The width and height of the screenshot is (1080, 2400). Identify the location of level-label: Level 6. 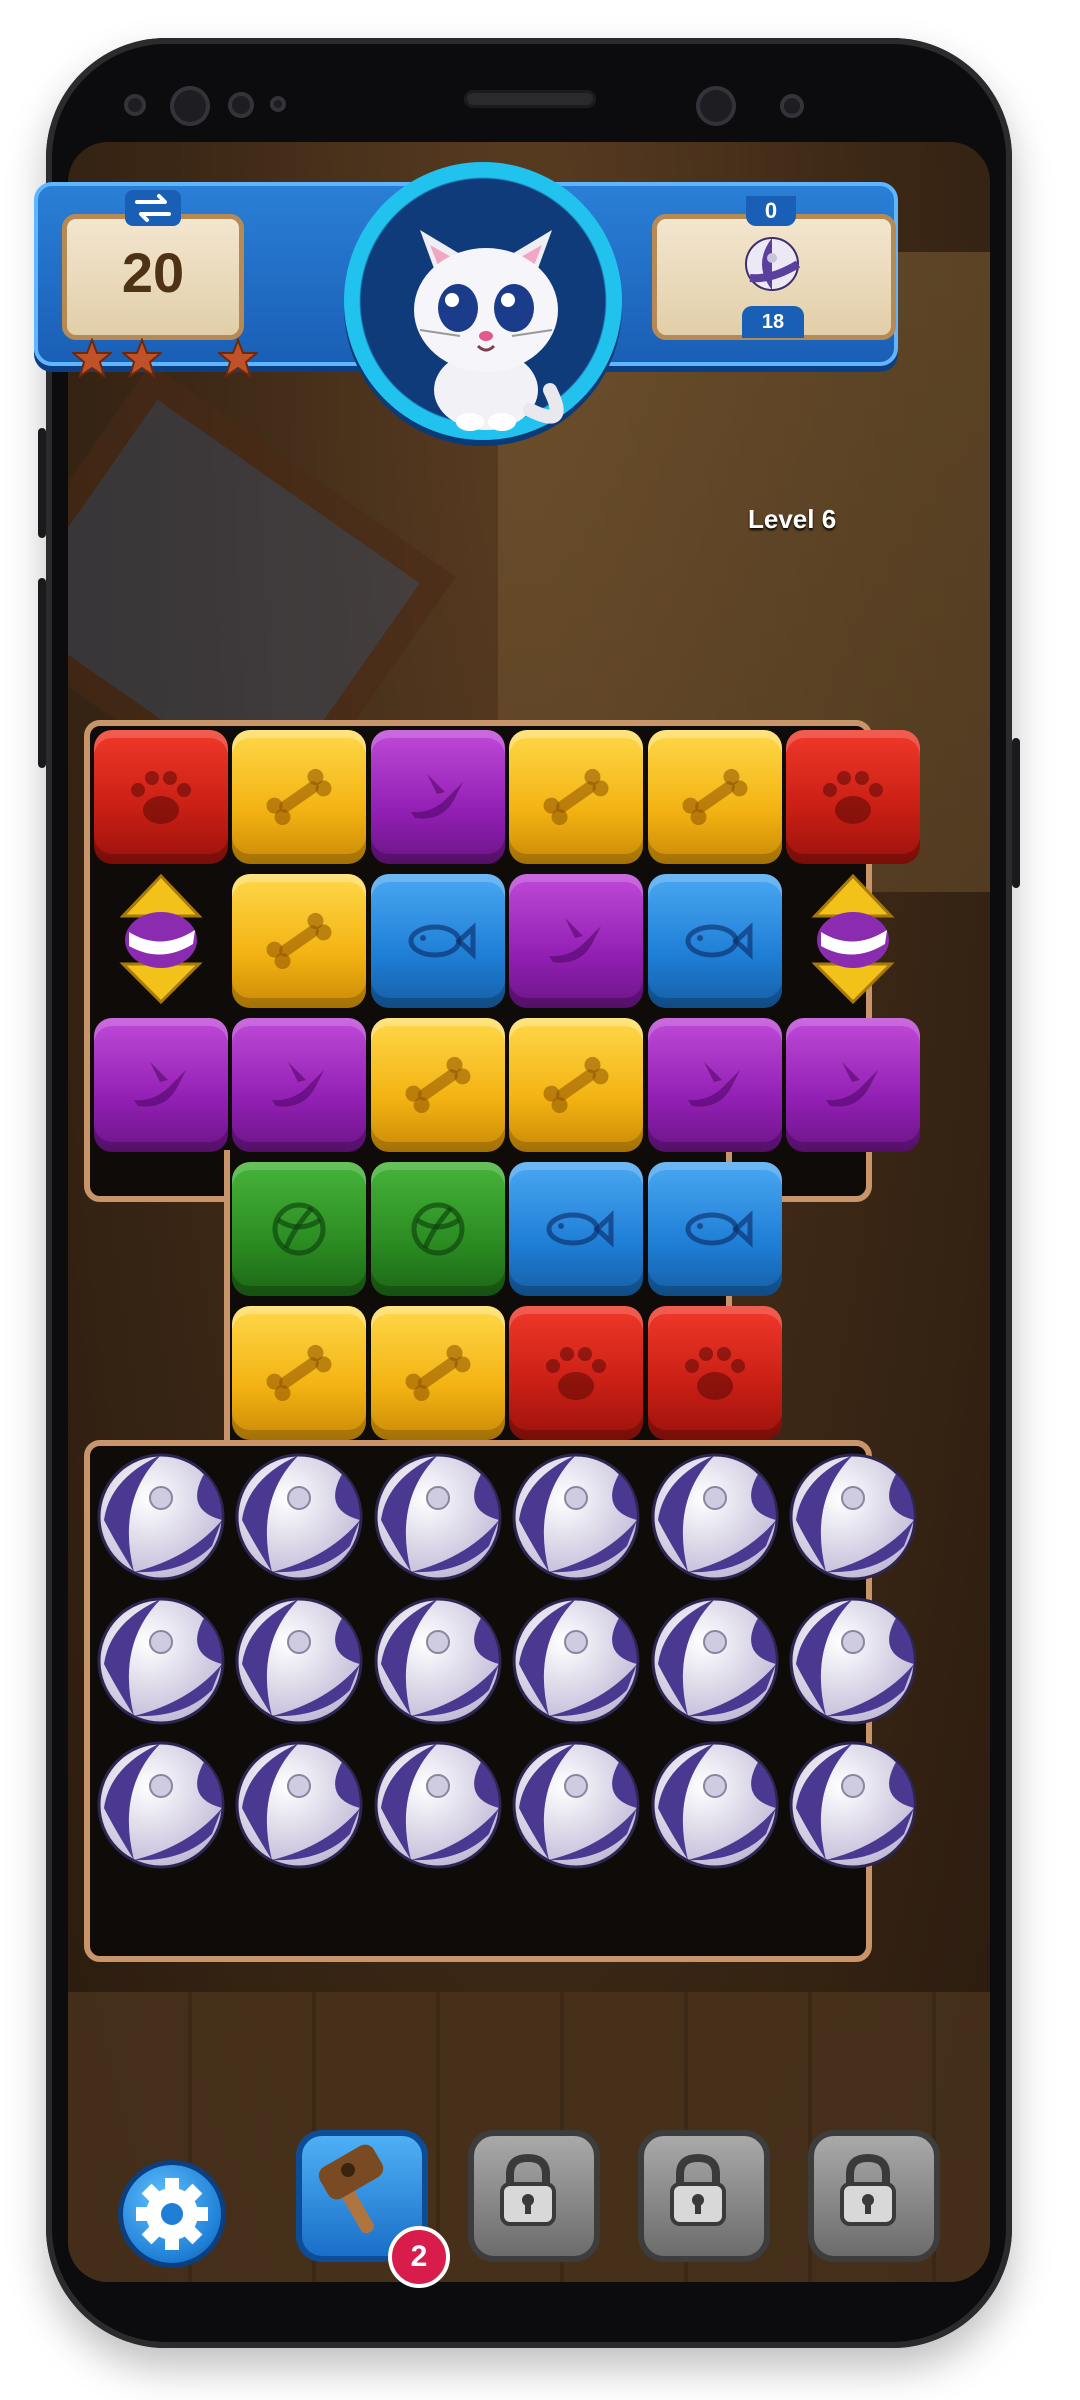
(792, 519).